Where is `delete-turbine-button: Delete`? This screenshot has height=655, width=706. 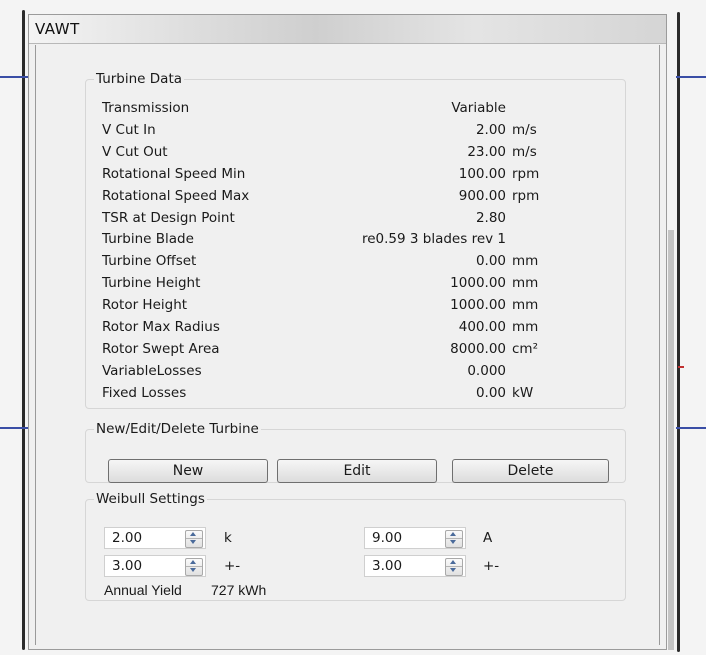
delete-turbine-button: Delete is located at coordinates (530, 471).